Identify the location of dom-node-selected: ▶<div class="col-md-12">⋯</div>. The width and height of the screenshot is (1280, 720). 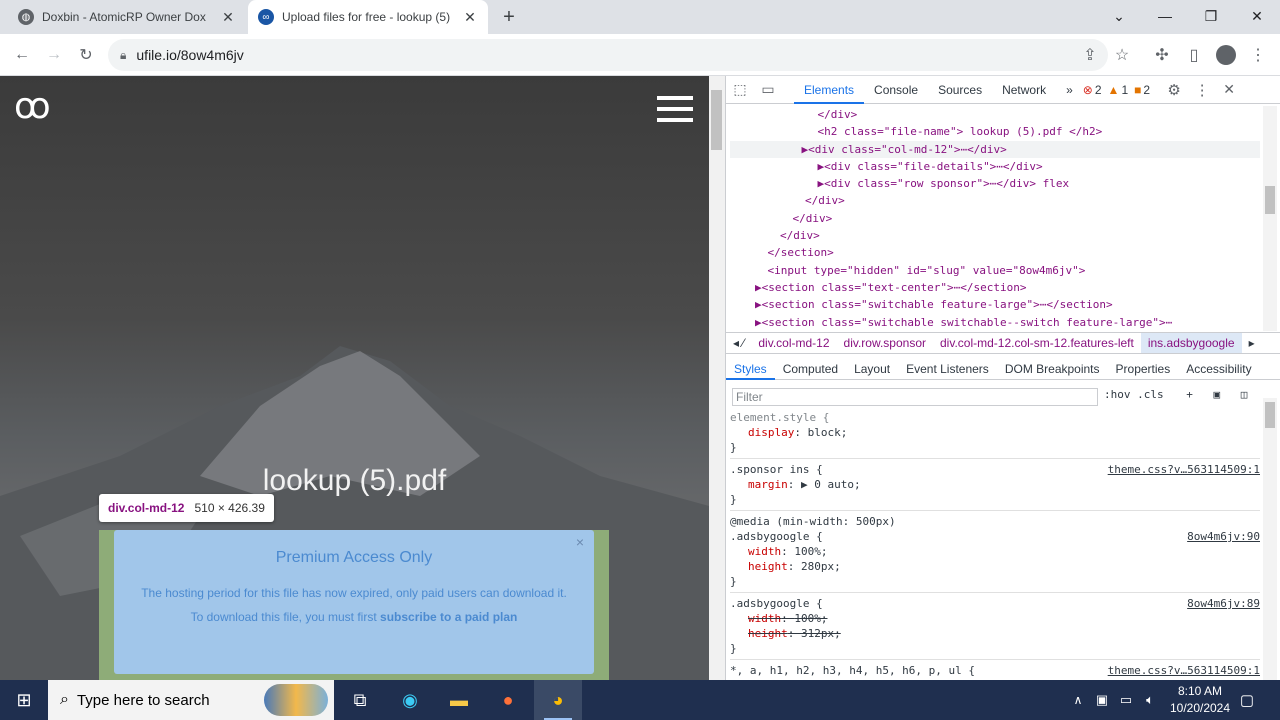
(995, 149).